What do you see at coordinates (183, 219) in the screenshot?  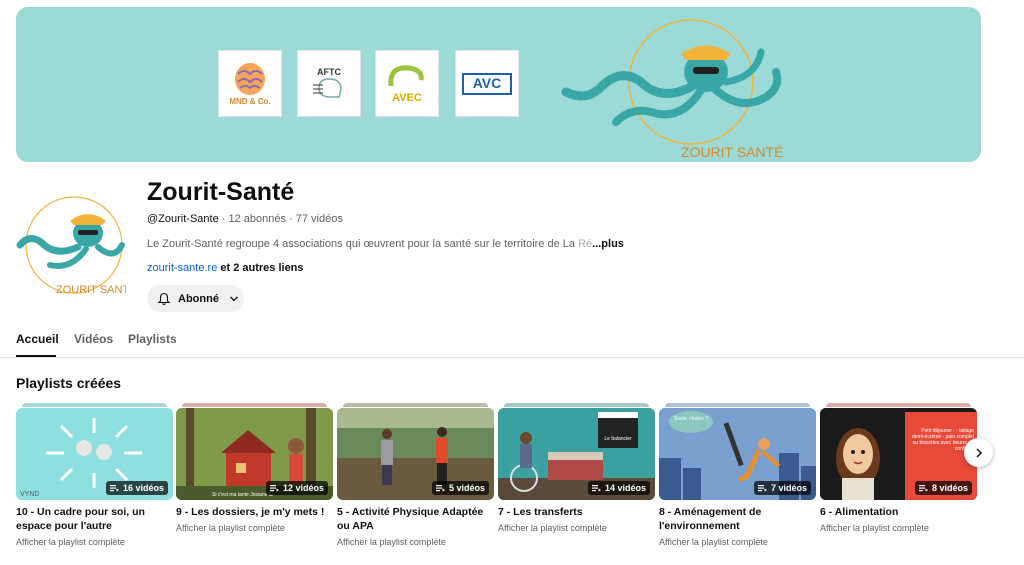 I see `channel-handle: @Zourit-Sante` at bounding box center [183, 219].